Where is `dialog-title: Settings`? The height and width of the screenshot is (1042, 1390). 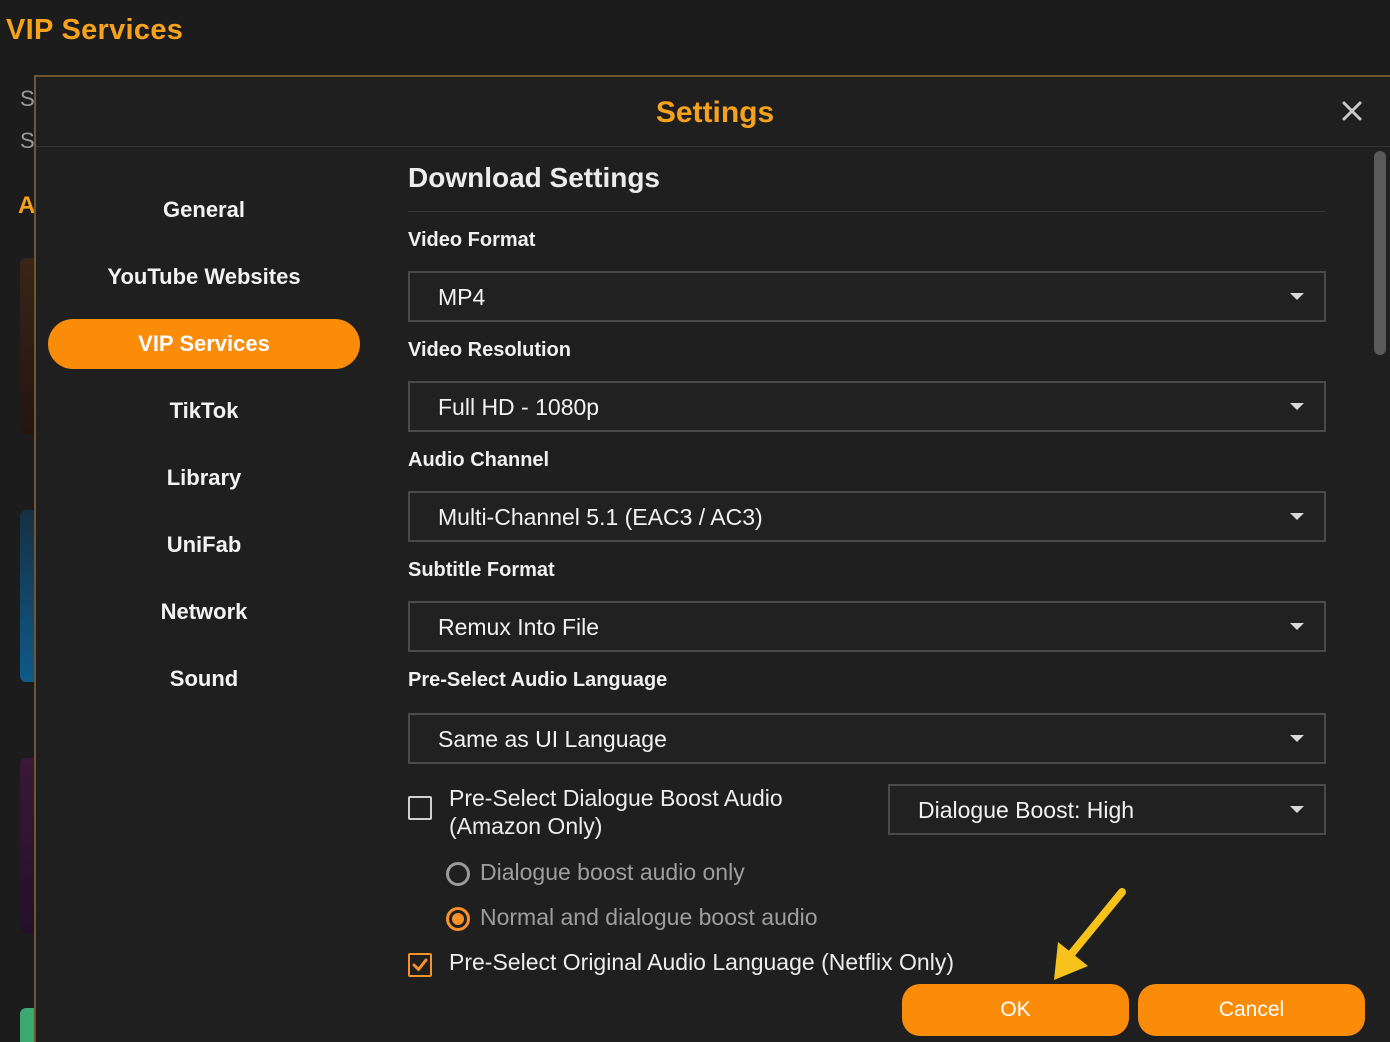 dialog-title: Settings is located at coordinates (715, 112).